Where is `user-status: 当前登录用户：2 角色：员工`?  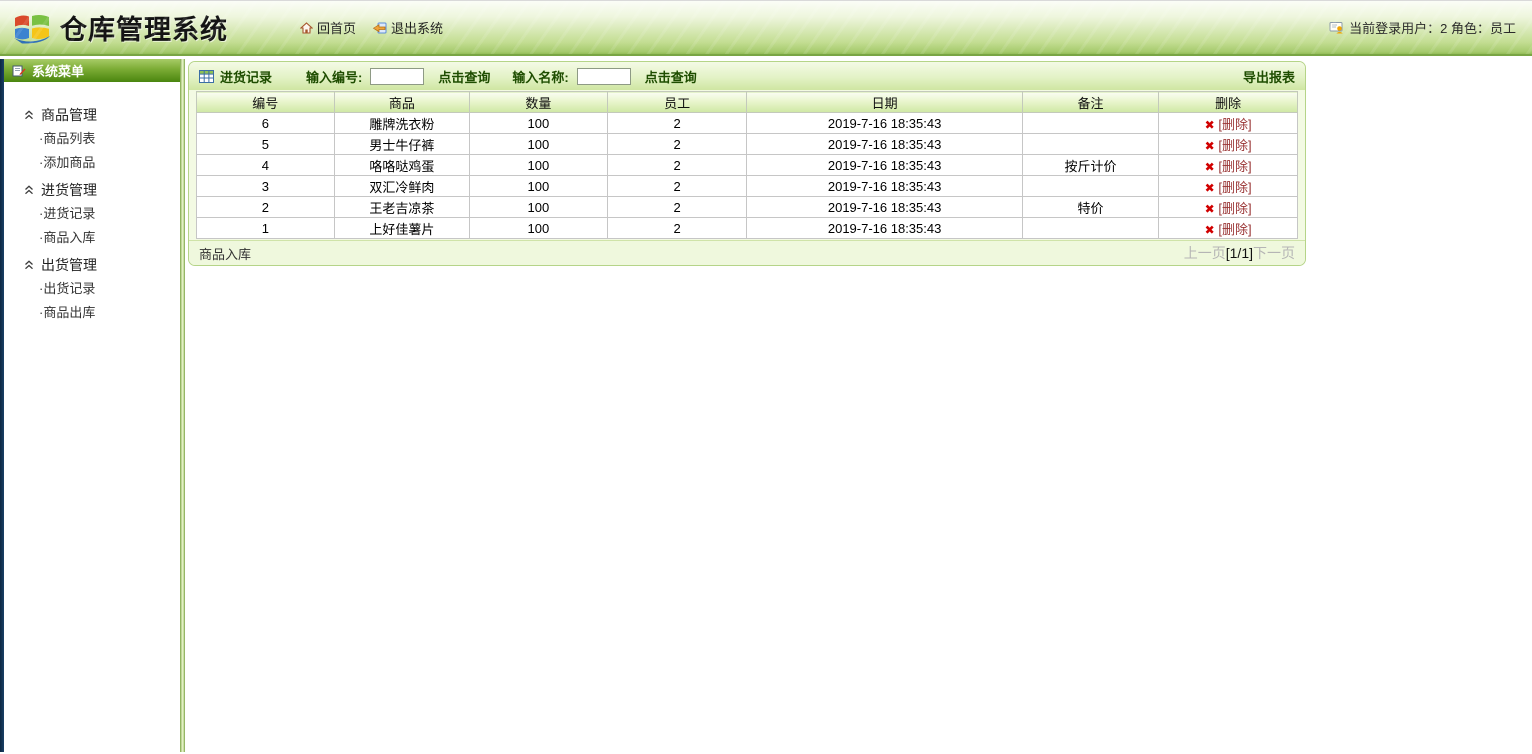 user-status: 当前登录用户：2 角色：员工 is located at coordinates (1422, 27).